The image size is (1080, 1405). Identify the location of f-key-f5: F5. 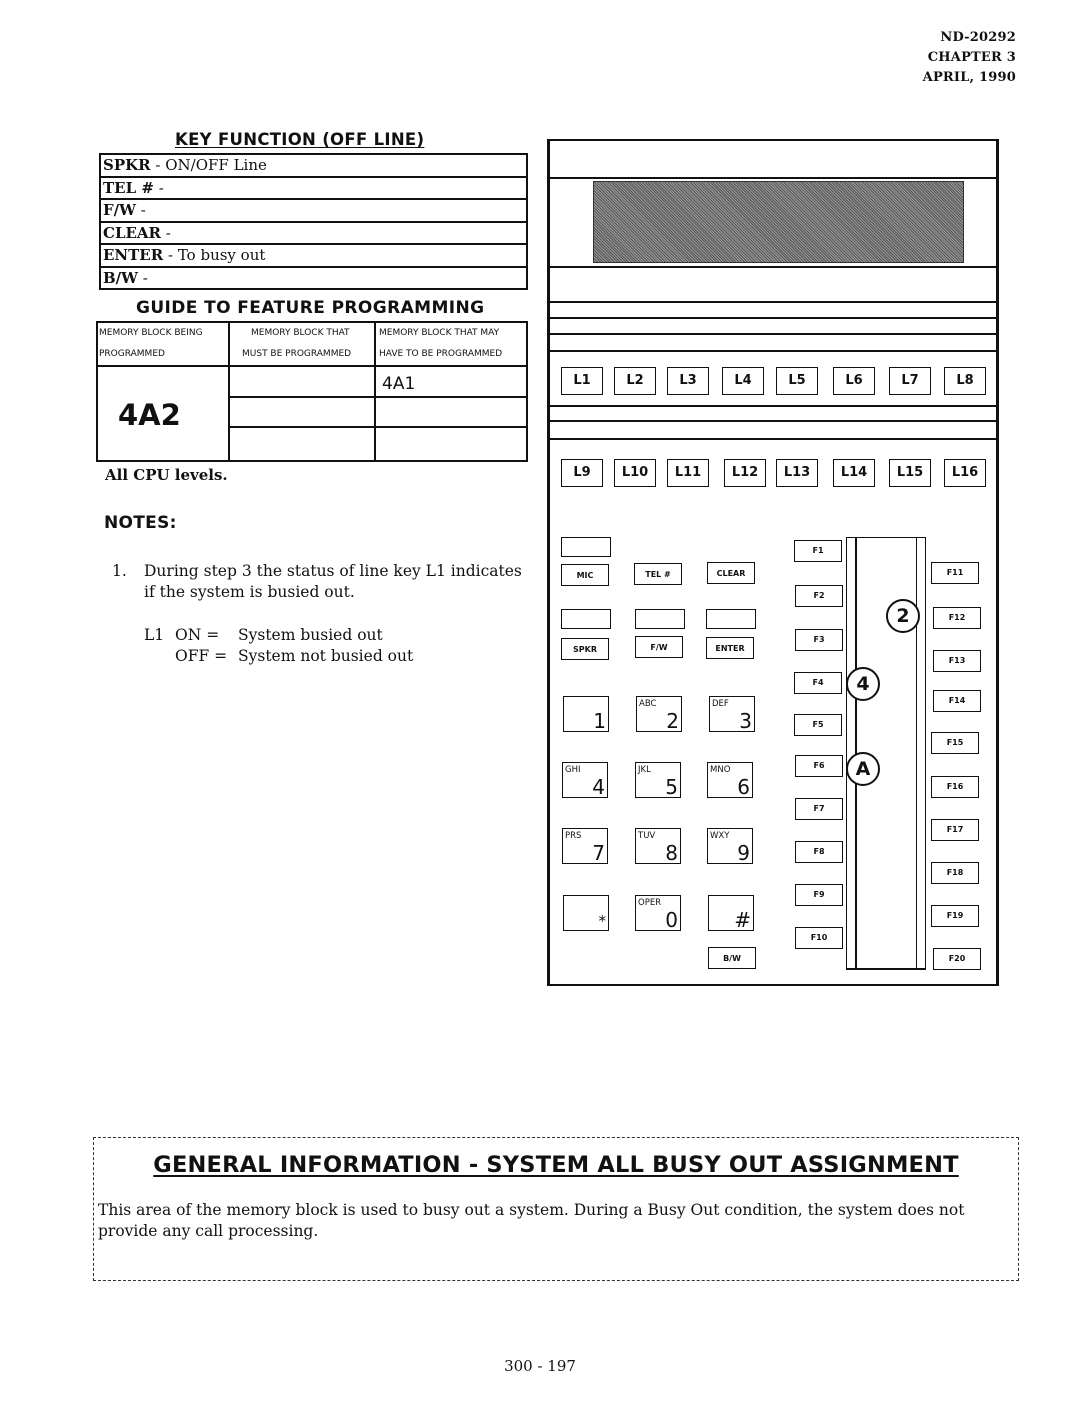
(818, 725).